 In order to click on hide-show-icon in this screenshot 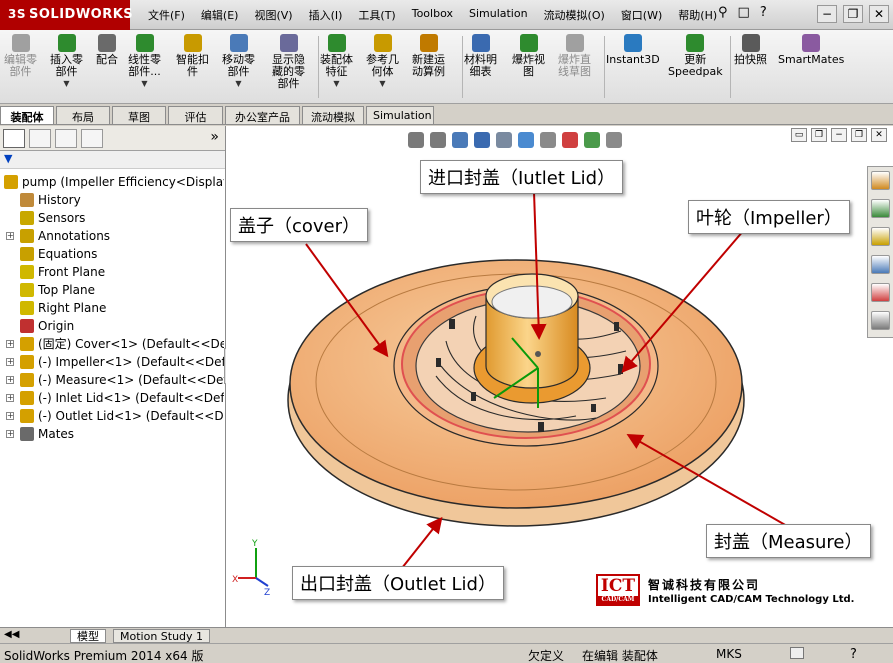, I will do `click(548, 140)`.